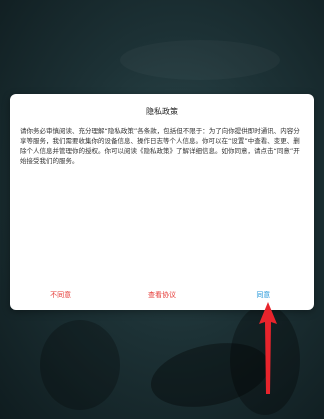 The image size is (324, 419). Describe the element at coordinates (60, 295) in the screenshot. I see `disagree-button: 不同意` at that location.